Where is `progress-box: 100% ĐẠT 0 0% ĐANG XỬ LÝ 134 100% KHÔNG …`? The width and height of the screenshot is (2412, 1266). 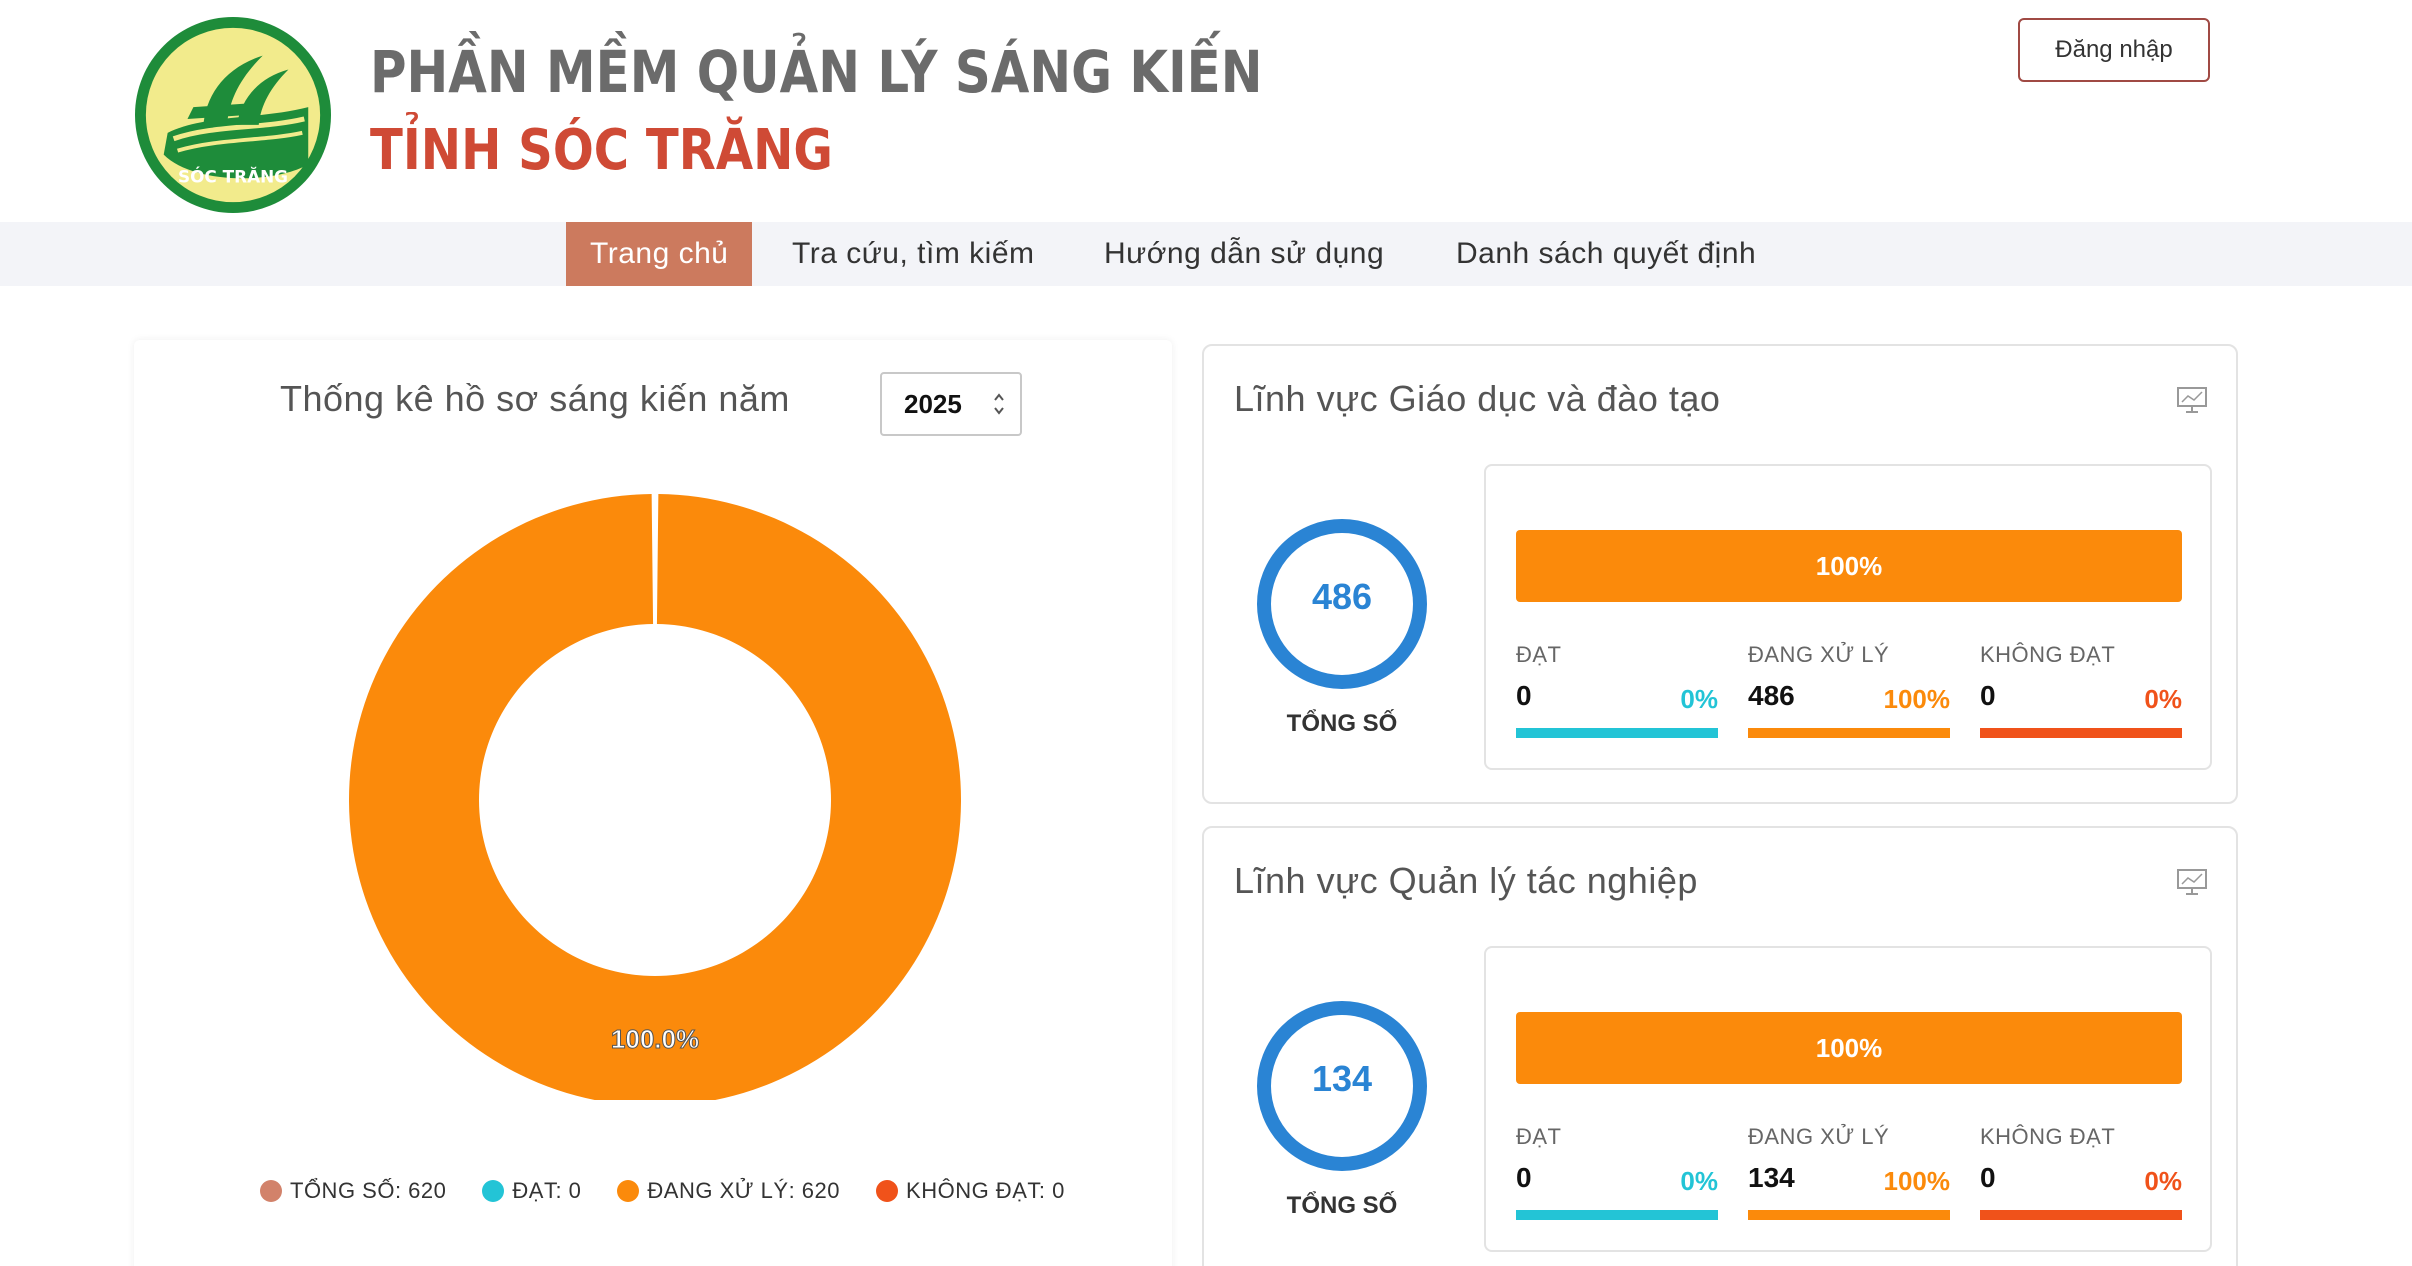 progress-box: 100% ĐẠT 0 0% ĐANG XỬ LÝ 134 100% KHÔNG … is located at coordinates (1848, 1099).